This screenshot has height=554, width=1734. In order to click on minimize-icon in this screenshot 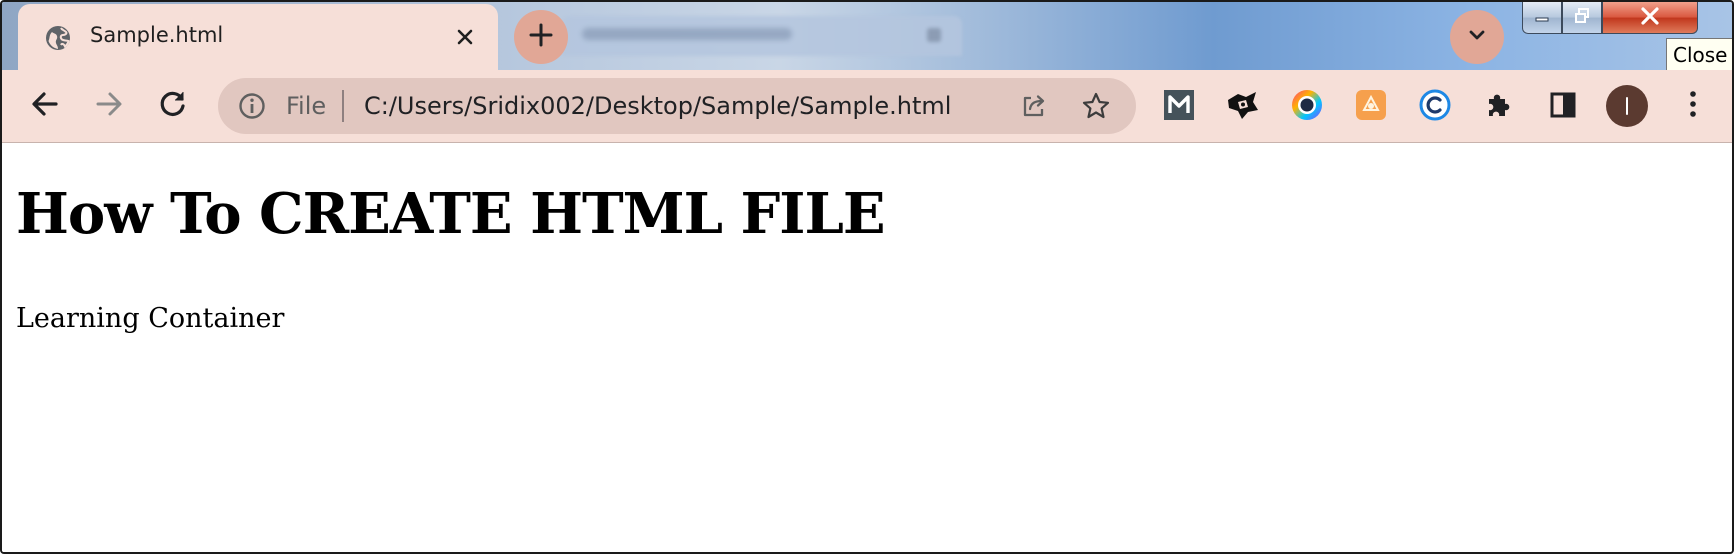, I will do `click(1542, 18)`.